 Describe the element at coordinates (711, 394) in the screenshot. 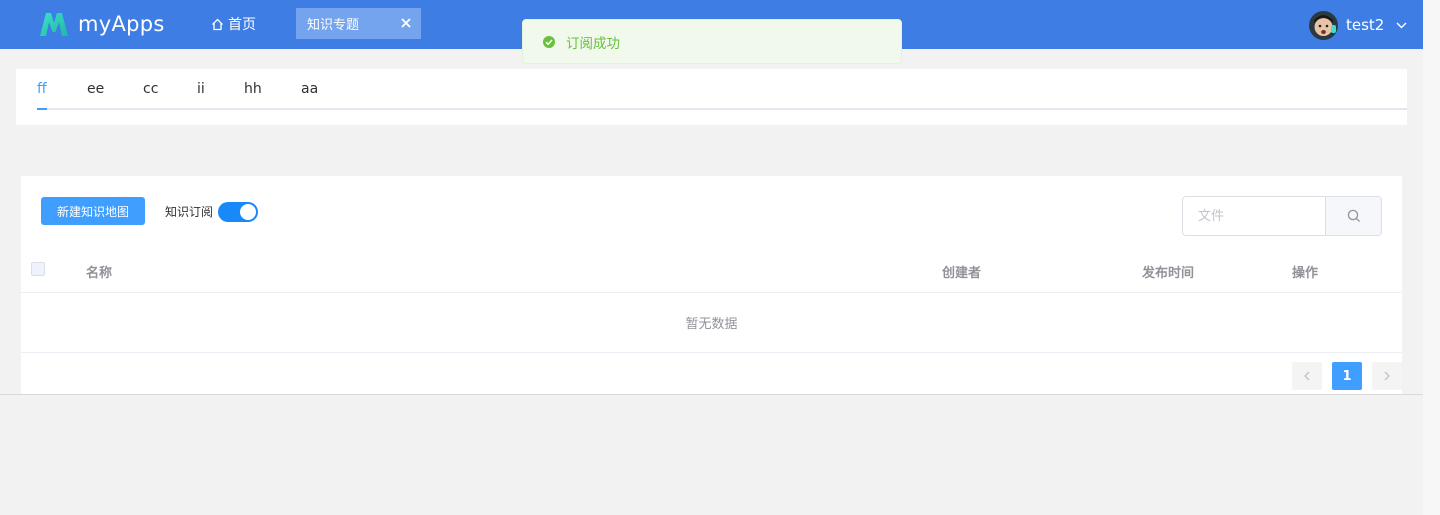

I see `content-divider` at that location.